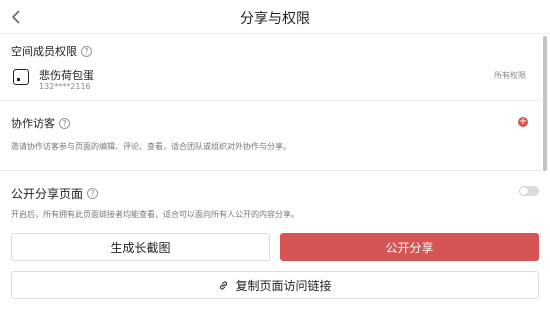  Describe the element at coordinates (529, 191) in the screenshot. I see `public-share-toggle` at that location.